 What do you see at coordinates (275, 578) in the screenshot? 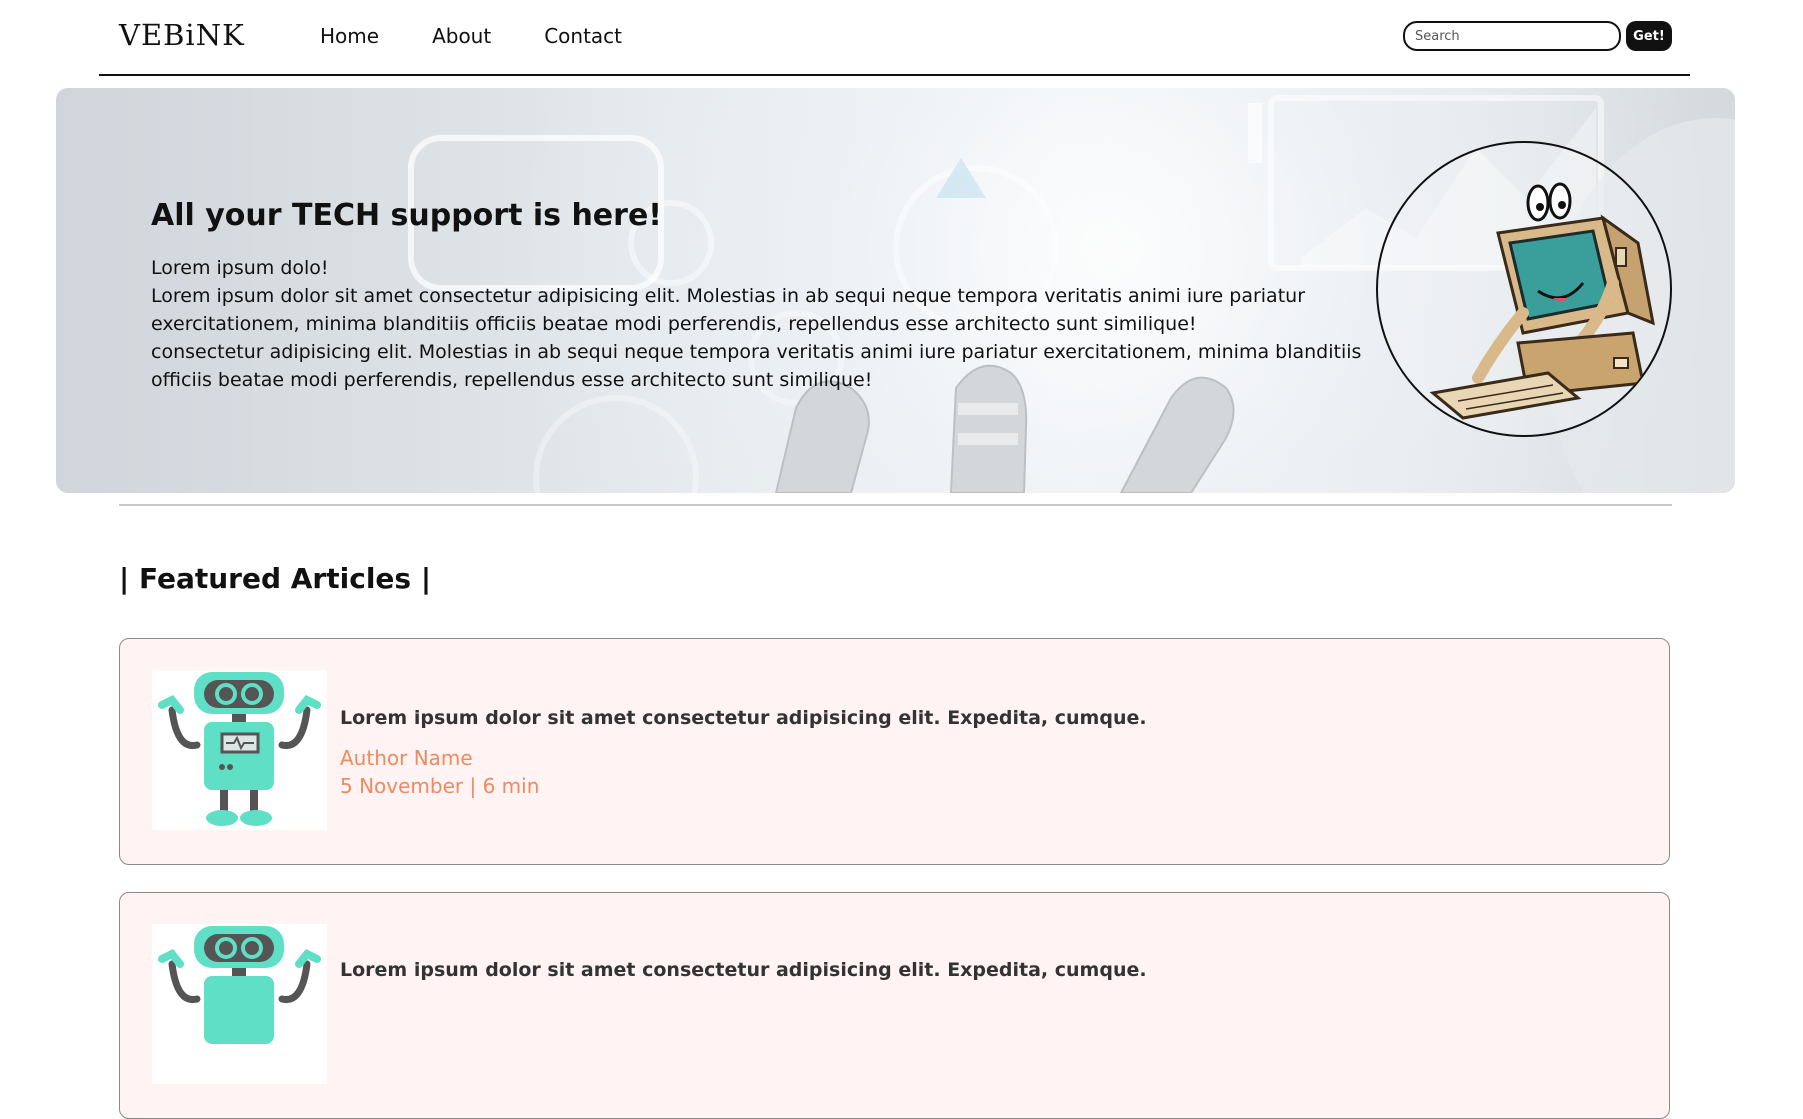
I see `featured-articles-heading: | Featured Articles |` at bounding box center [275, 578].